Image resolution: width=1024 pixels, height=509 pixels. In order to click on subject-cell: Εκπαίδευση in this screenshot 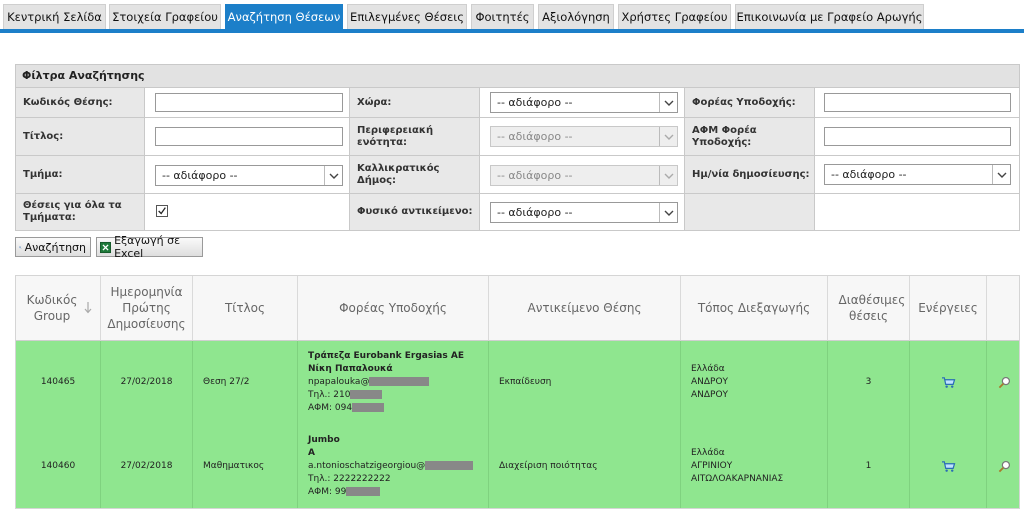, I will do `click(585, 382)`.